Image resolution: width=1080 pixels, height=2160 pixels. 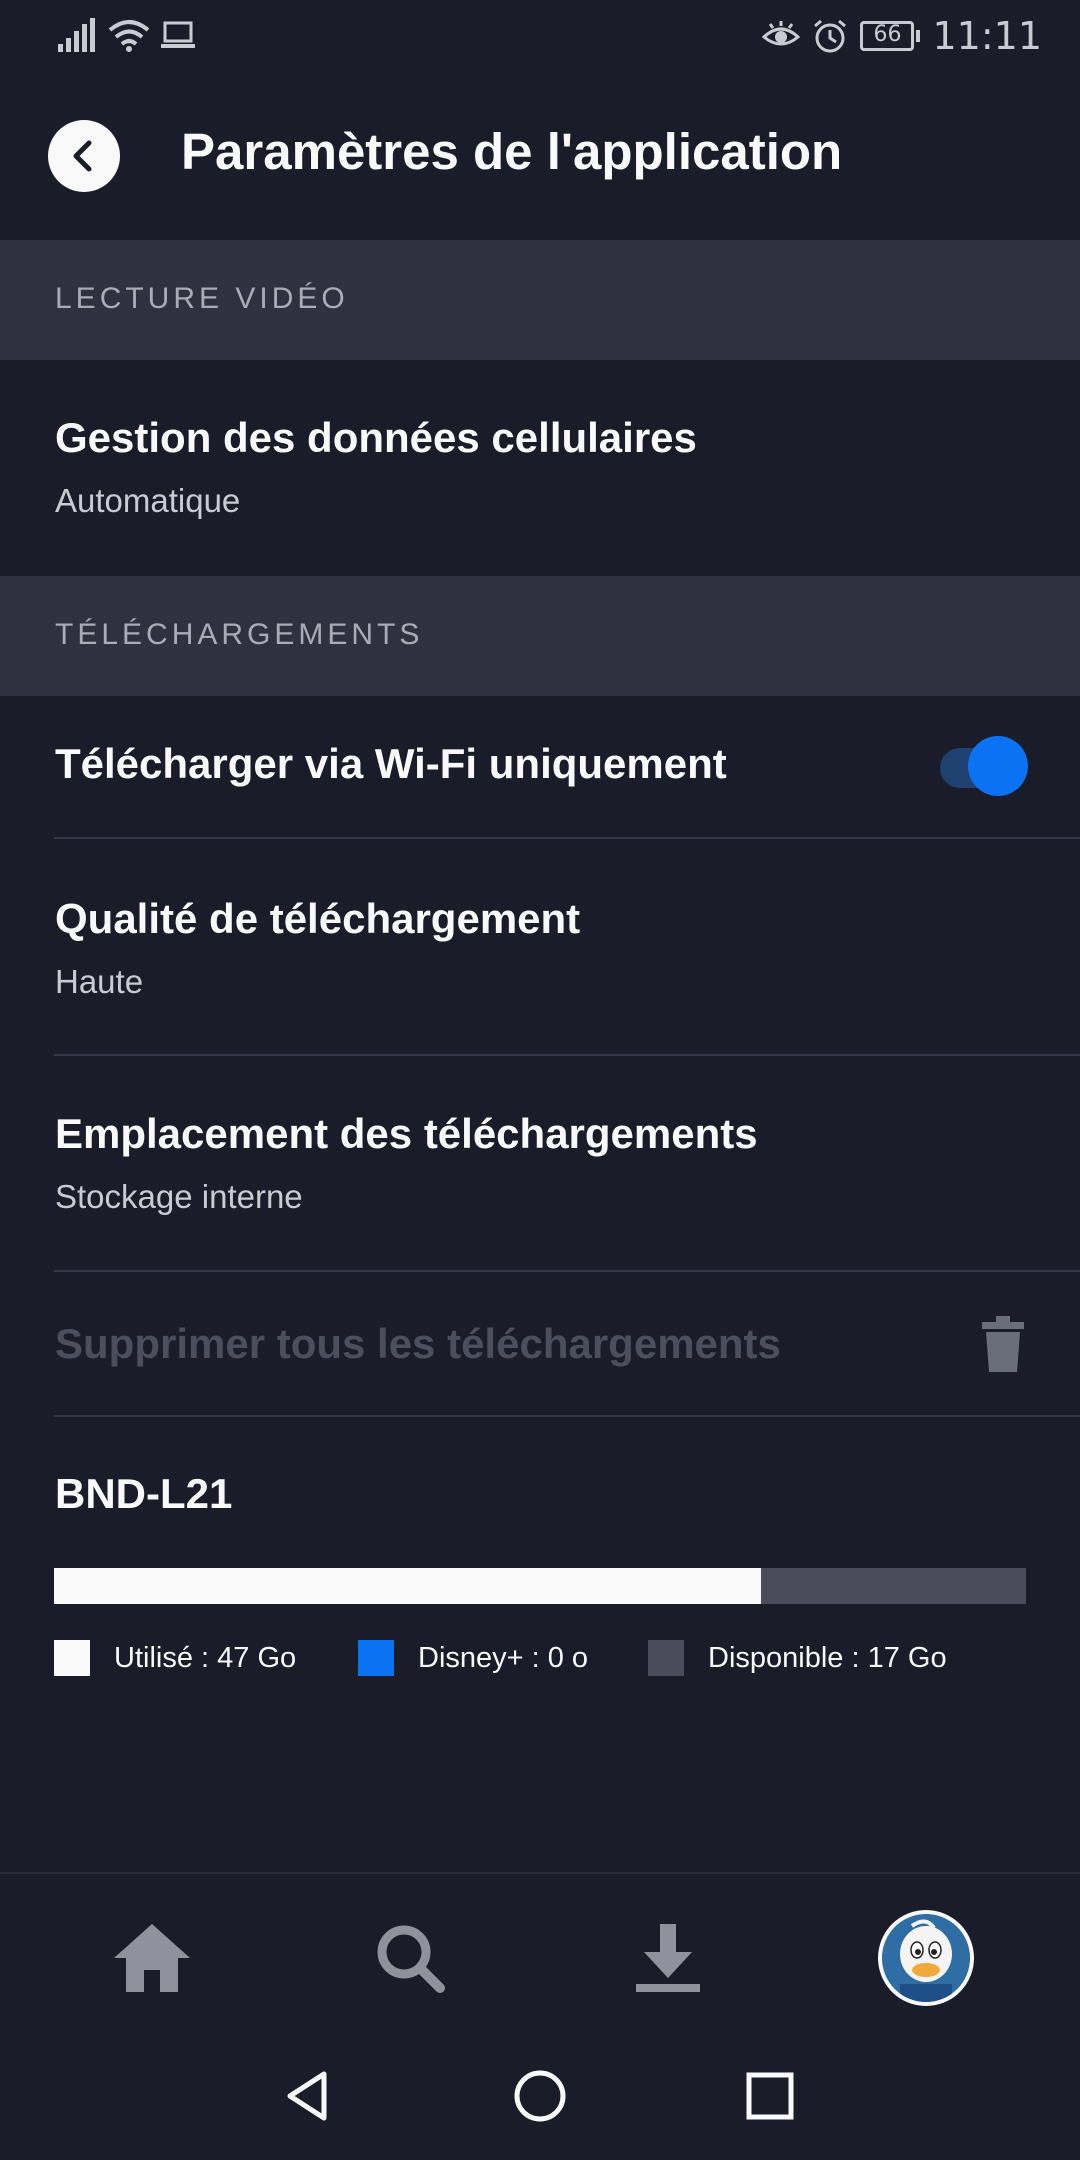 I want to click on signal-icon, so click(x=76, y=35).